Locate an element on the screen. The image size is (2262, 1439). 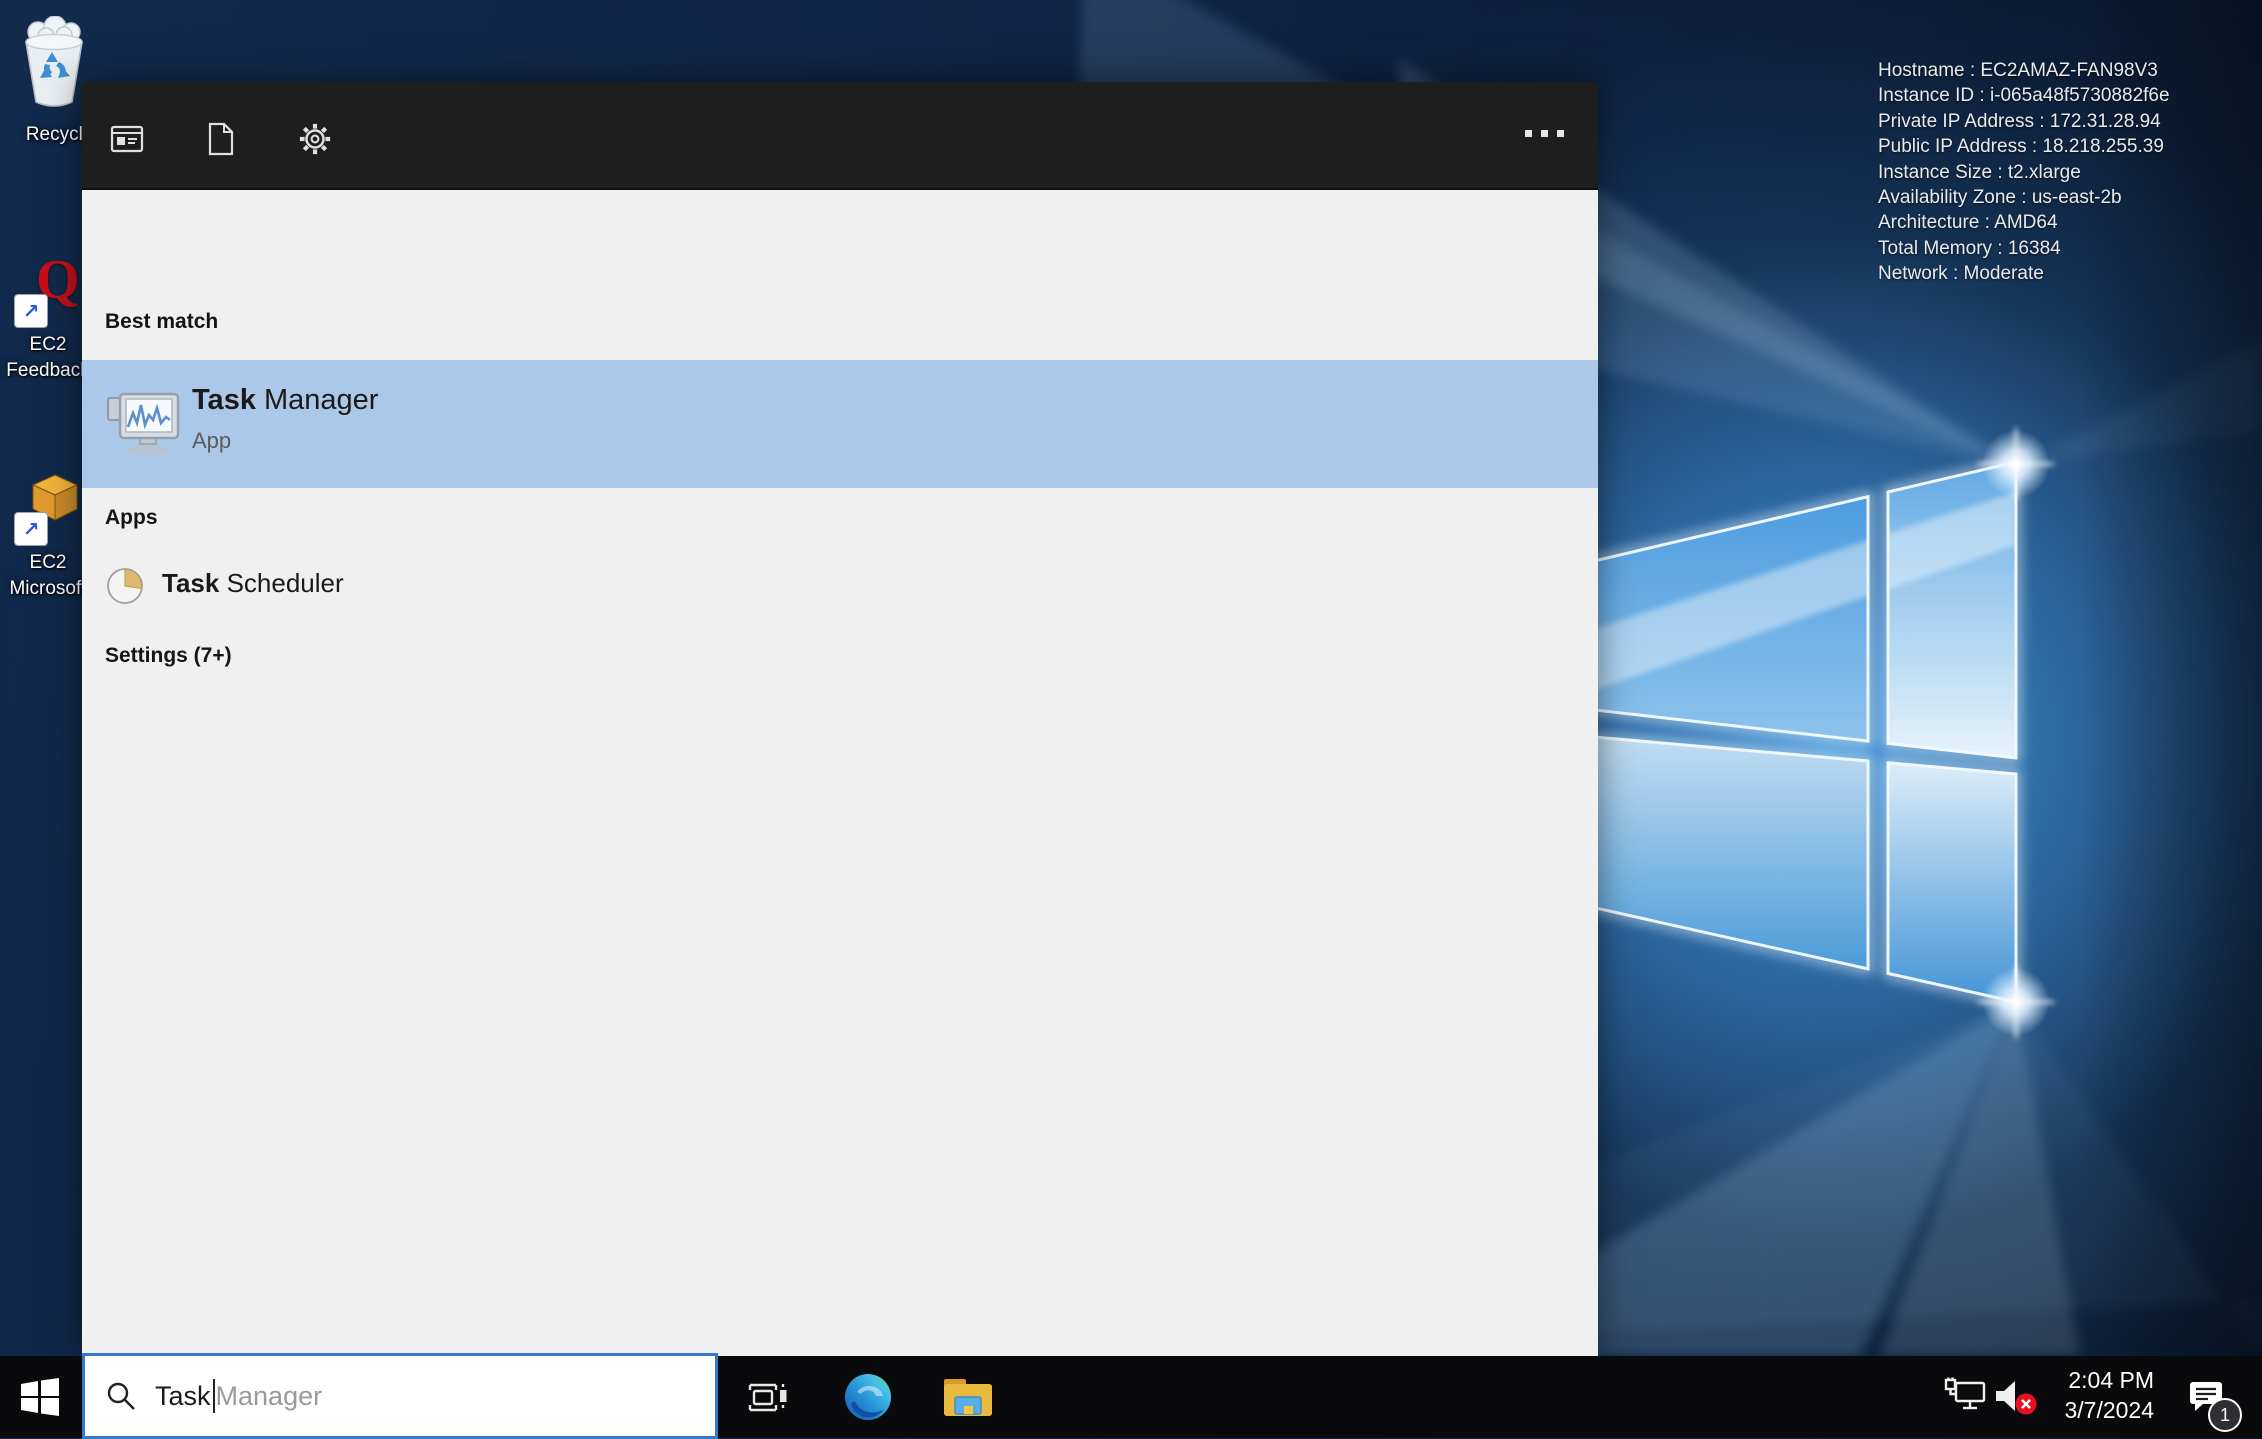
notification-badge: 1 is located at coordinates (2225, 1415).